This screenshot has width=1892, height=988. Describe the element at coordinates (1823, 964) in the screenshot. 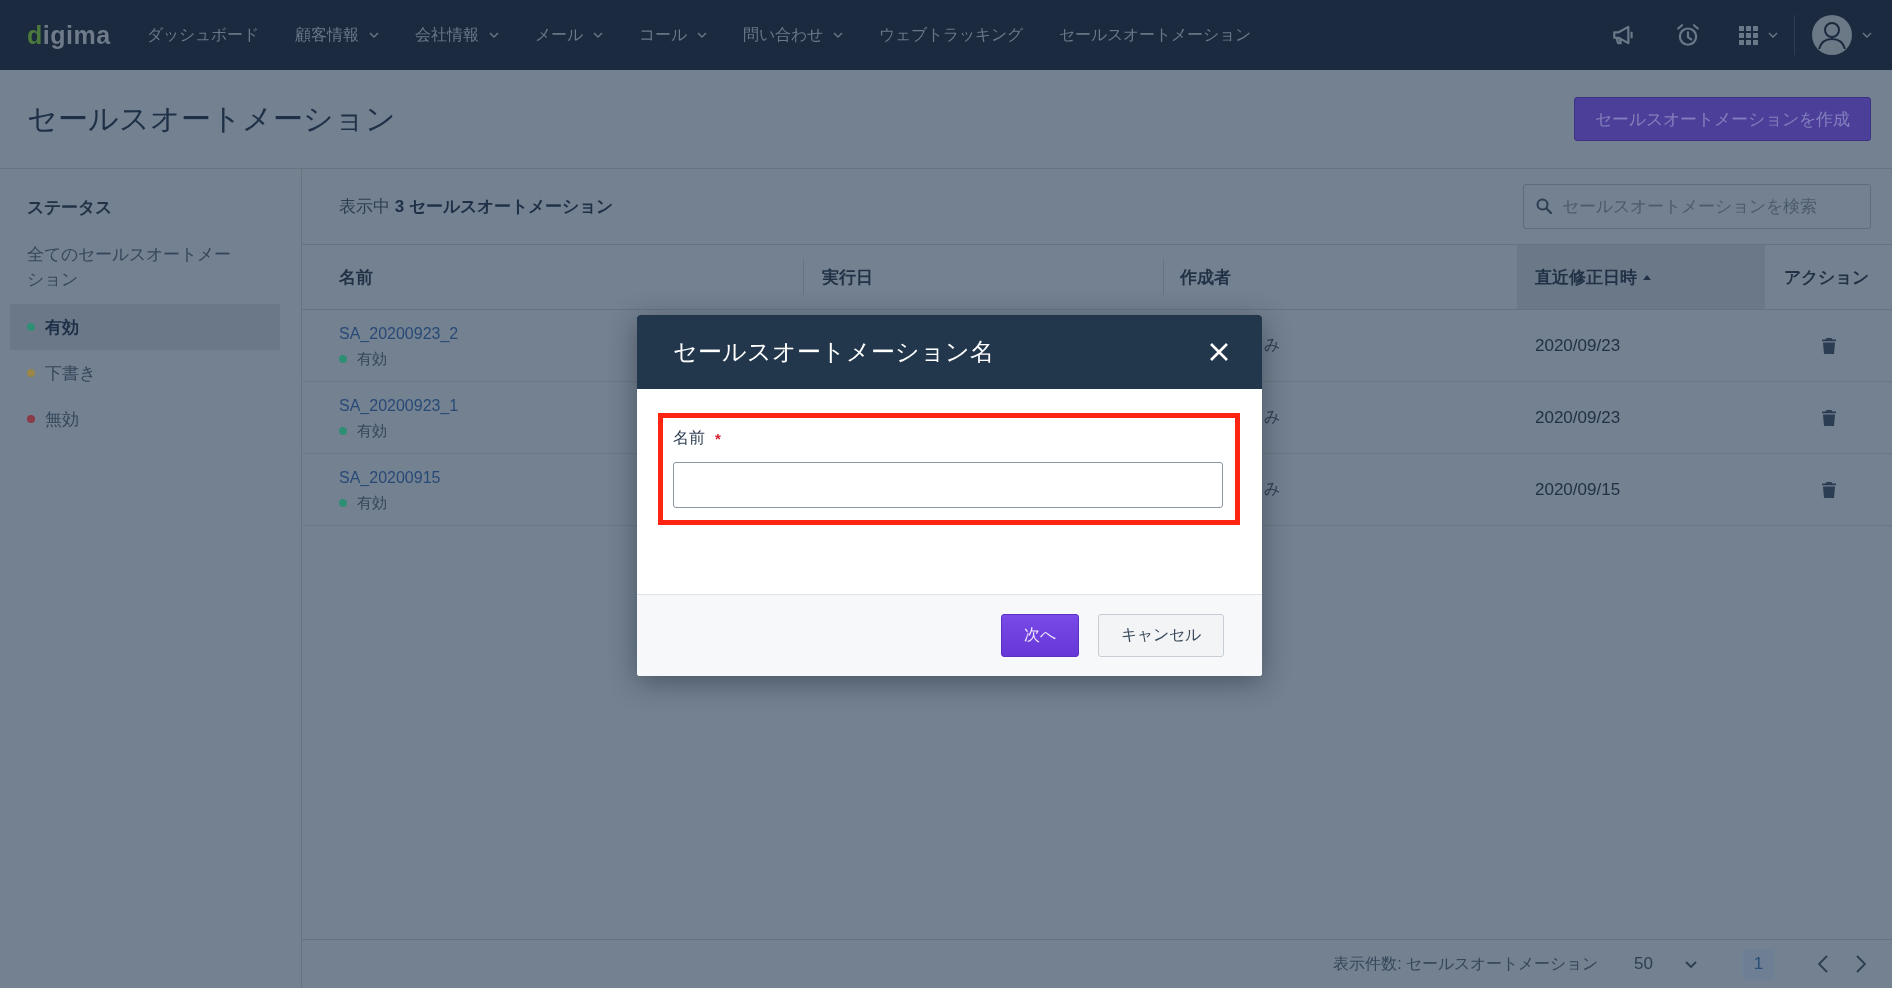

I see `chevron-left-icon` at that location.